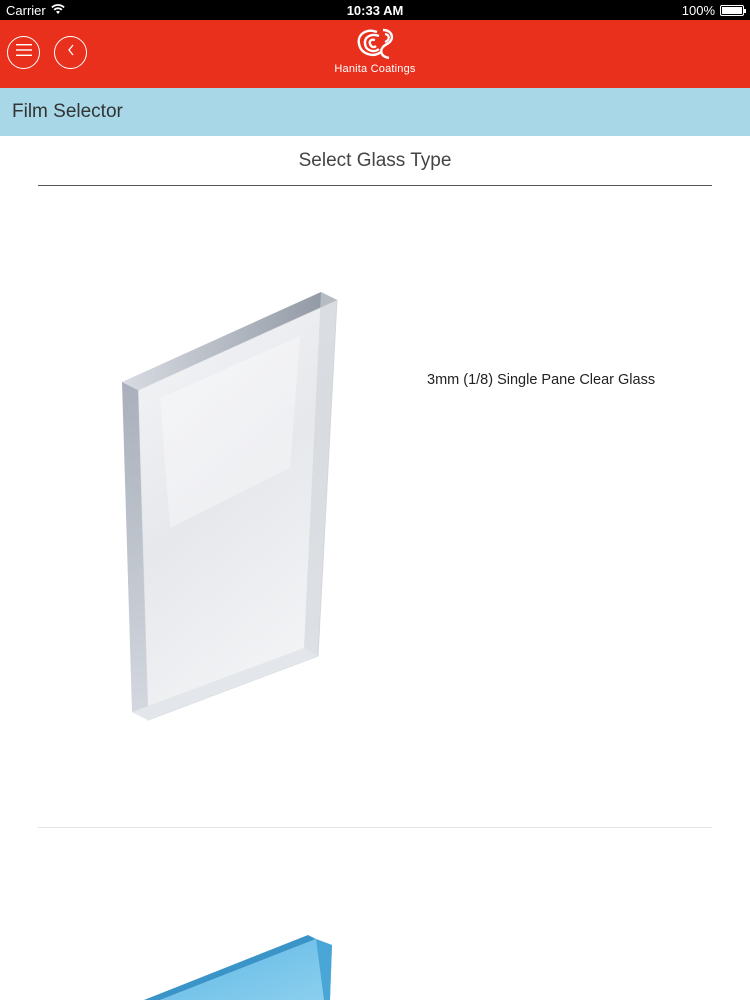 The height and width of the screenshot is (1000, 750). What do you see at coordinates (238, 967) in the screenshot?
I see `blue-glass-pane-image` at bounding box center [238, 967].